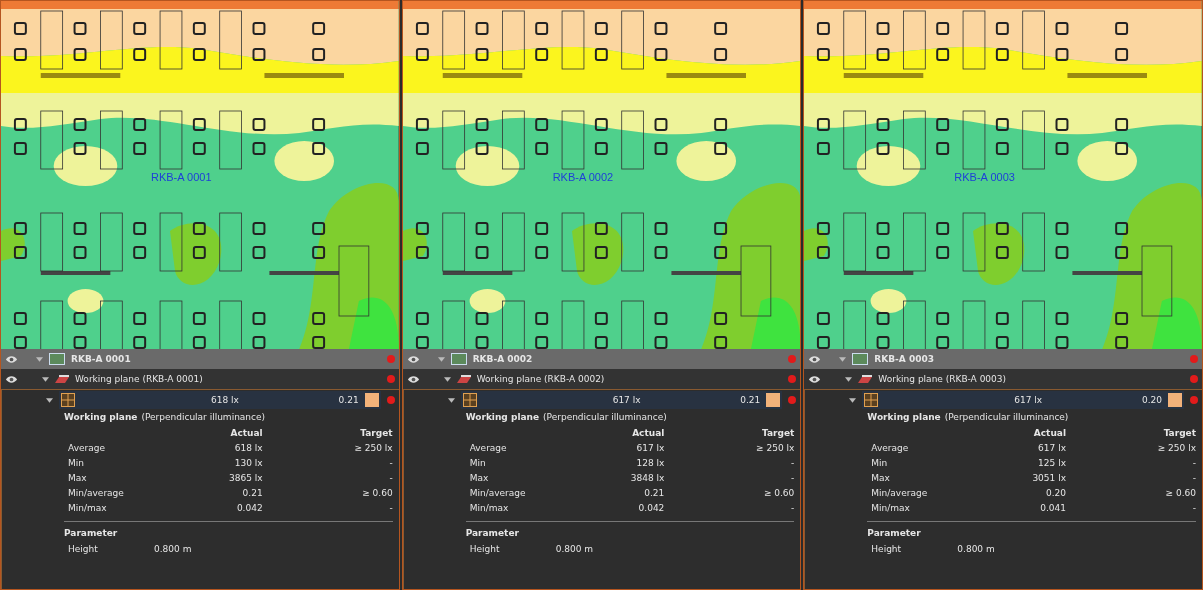 The height and width of the screenshot is (590, 1203). What do you see at coordinates (1052, 508) in the screenshot?
I see `table-cell-text: 0.041` at bounding box center [1052, 508].